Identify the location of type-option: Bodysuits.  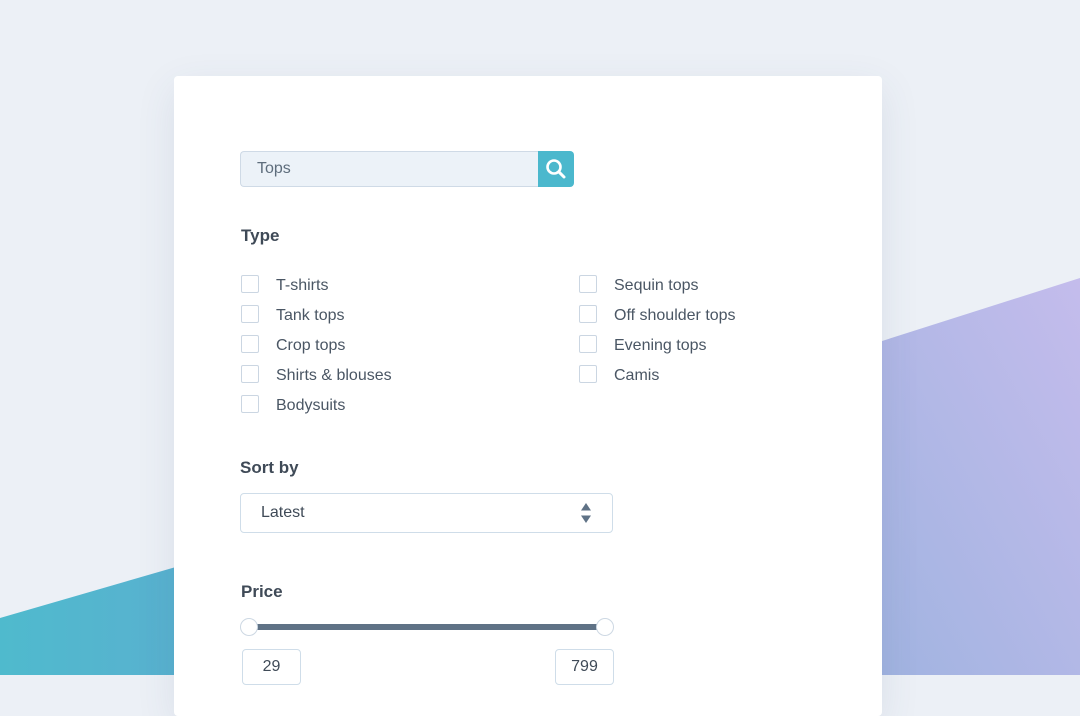
(316, 404).